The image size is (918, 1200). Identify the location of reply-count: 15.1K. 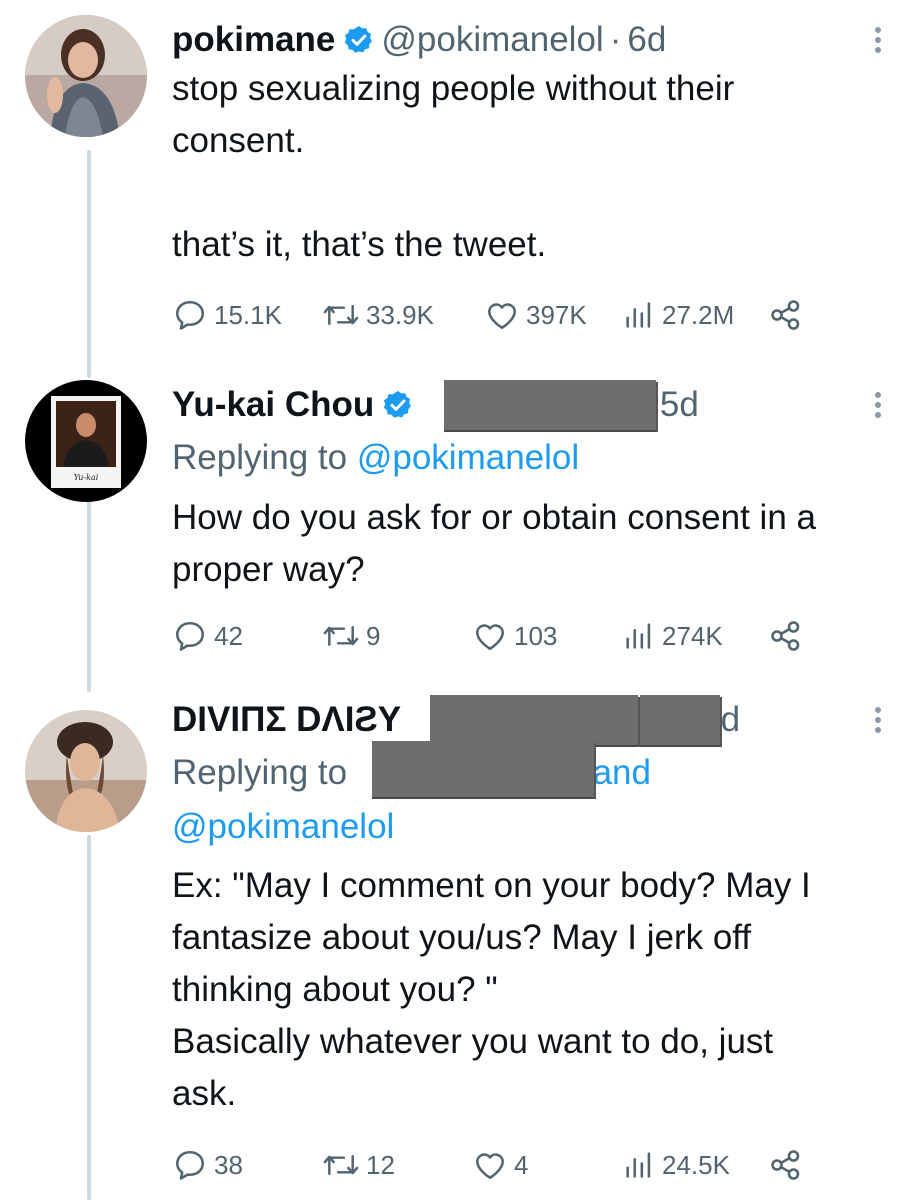
(248, 314).